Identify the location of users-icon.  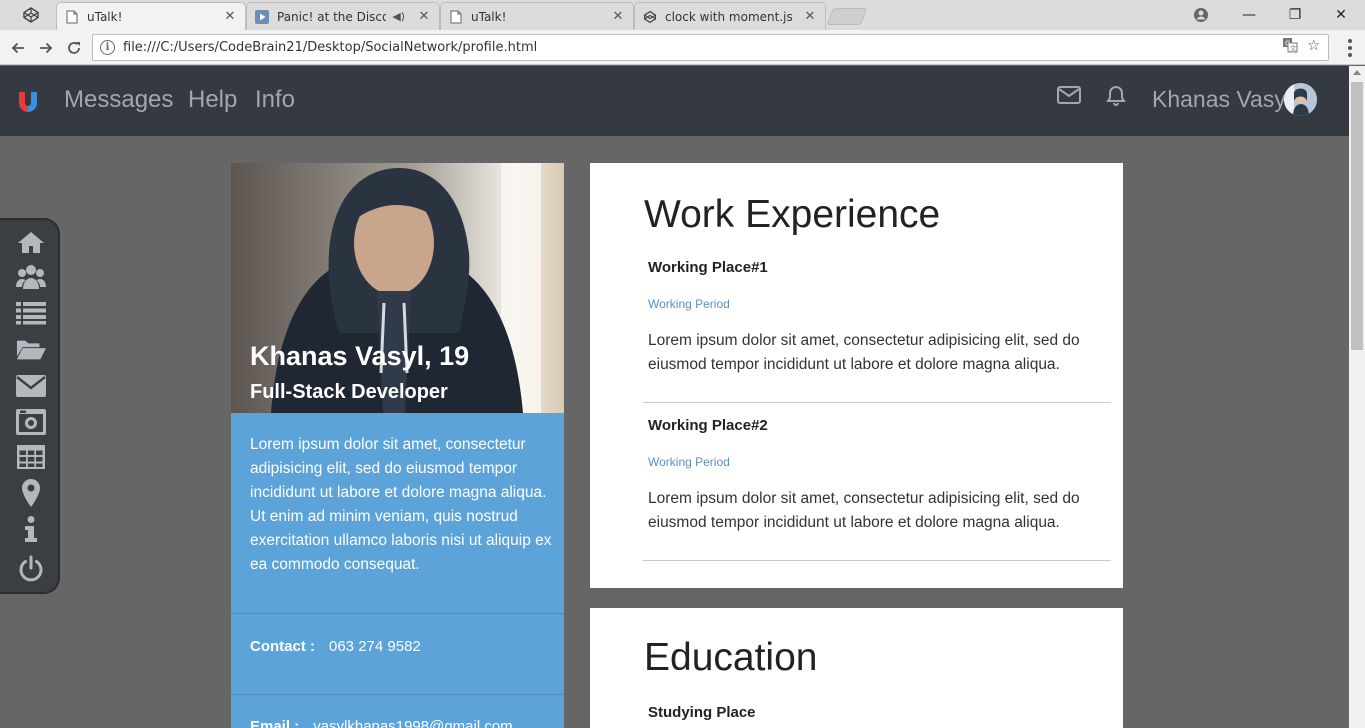
(31, 277).